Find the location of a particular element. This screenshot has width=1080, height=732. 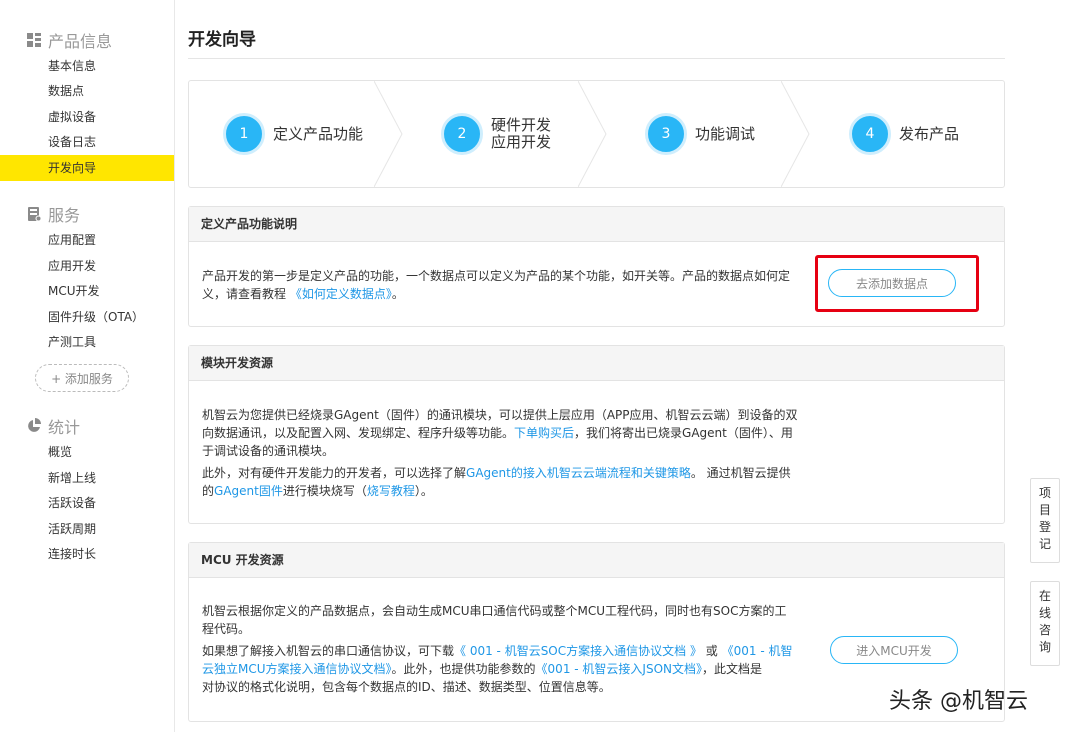

step-1: 1 定义产品功能 is located at coordinates (293, 134).